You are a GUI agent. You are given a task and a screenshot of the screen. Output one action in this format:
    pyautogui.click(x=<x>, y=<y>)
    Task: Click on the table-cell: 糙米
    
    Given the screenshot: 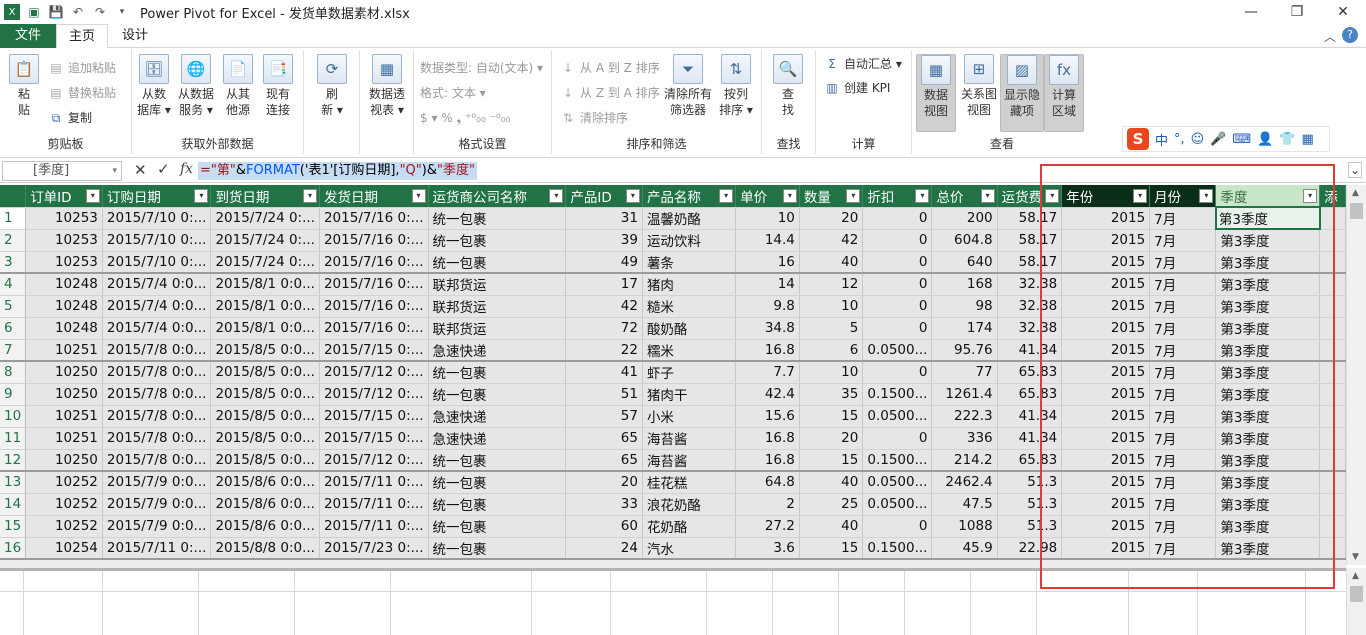 What is the action you would take?
    pyautogui.click(x=689, y=306)
    